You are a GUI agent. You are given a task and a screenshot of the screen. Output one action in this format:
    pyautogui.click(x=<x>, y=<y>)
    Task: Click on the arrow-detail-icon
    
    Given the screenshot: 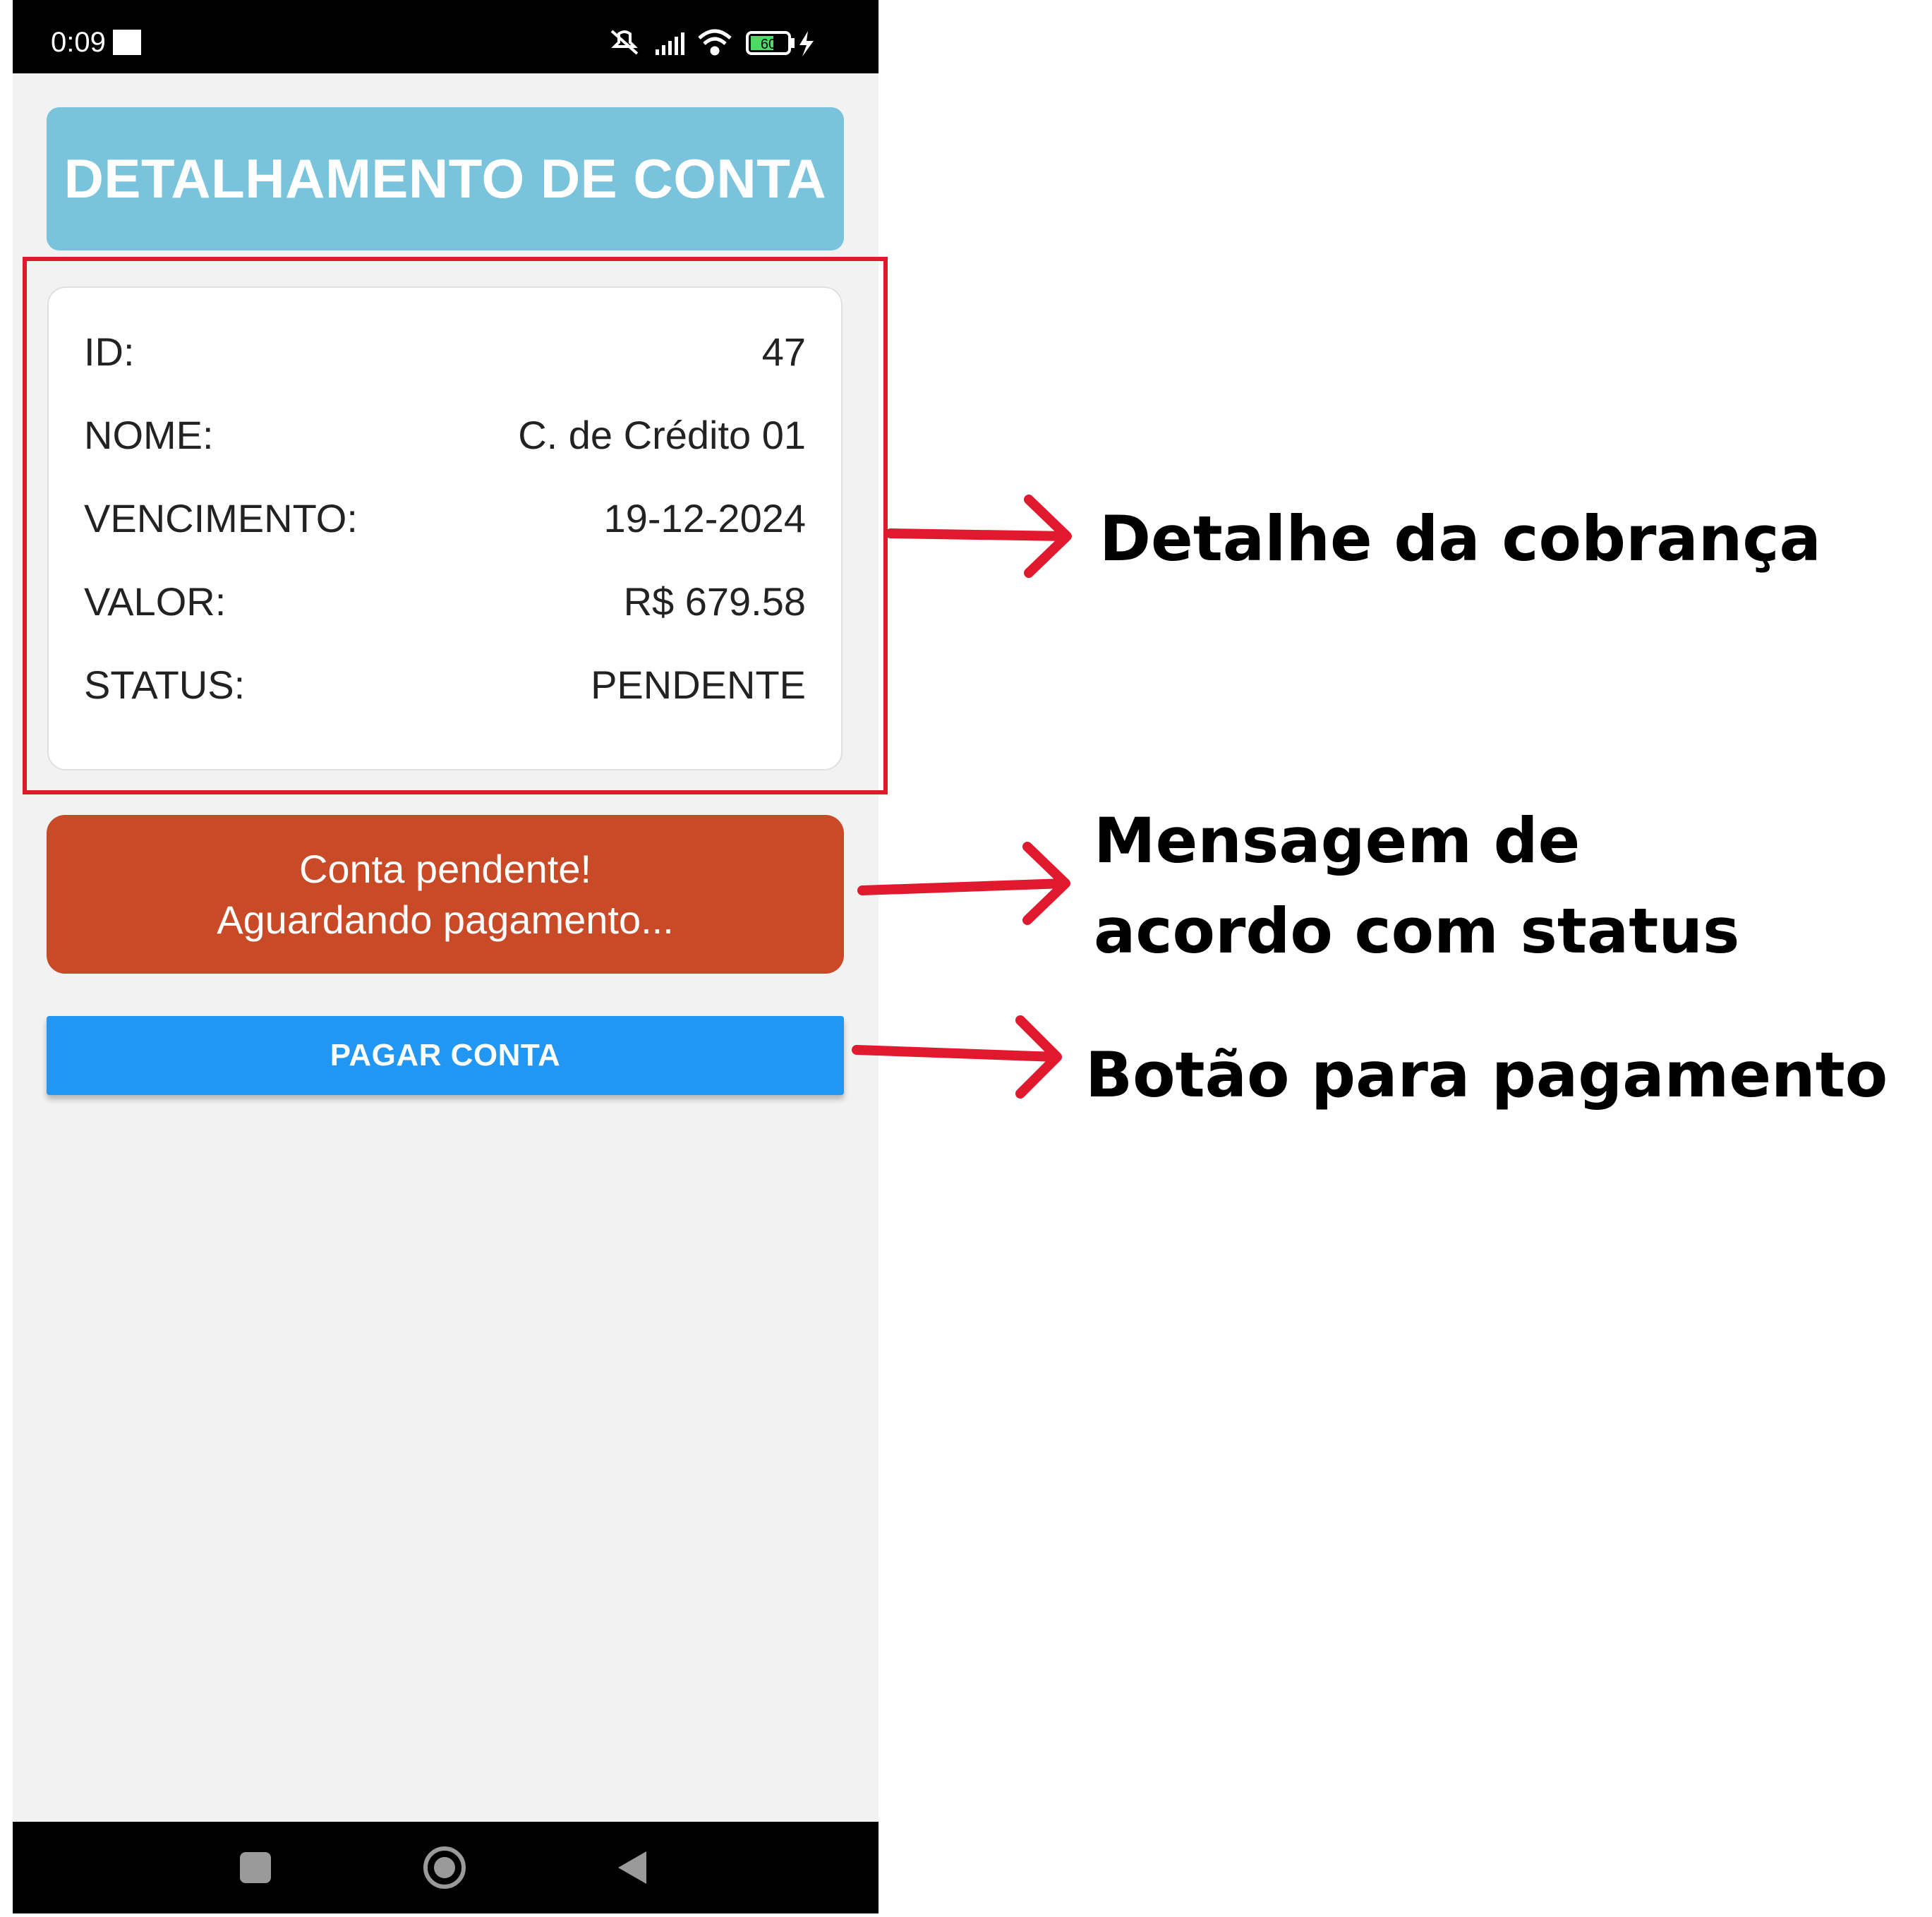 What is the action you would take?
    pyautogui.click(x=979, y=536)
    